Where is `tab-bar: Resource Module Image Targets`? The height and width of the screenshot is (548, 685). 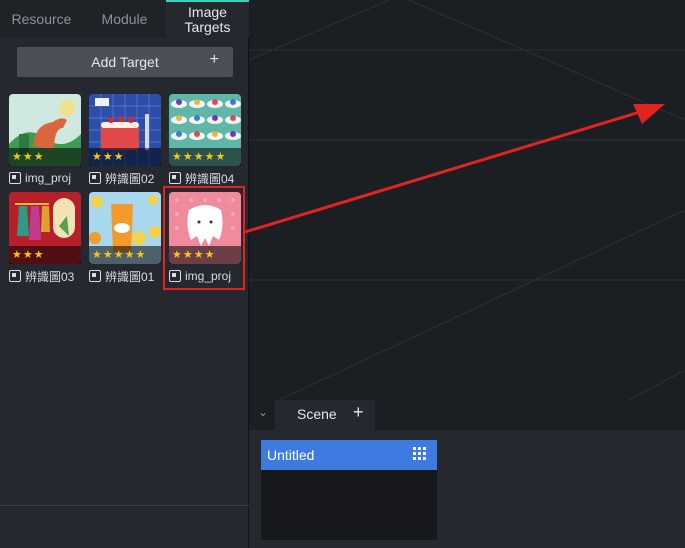 tab-bar: Resource Module Image Targets is located at coordinates (124, 19).